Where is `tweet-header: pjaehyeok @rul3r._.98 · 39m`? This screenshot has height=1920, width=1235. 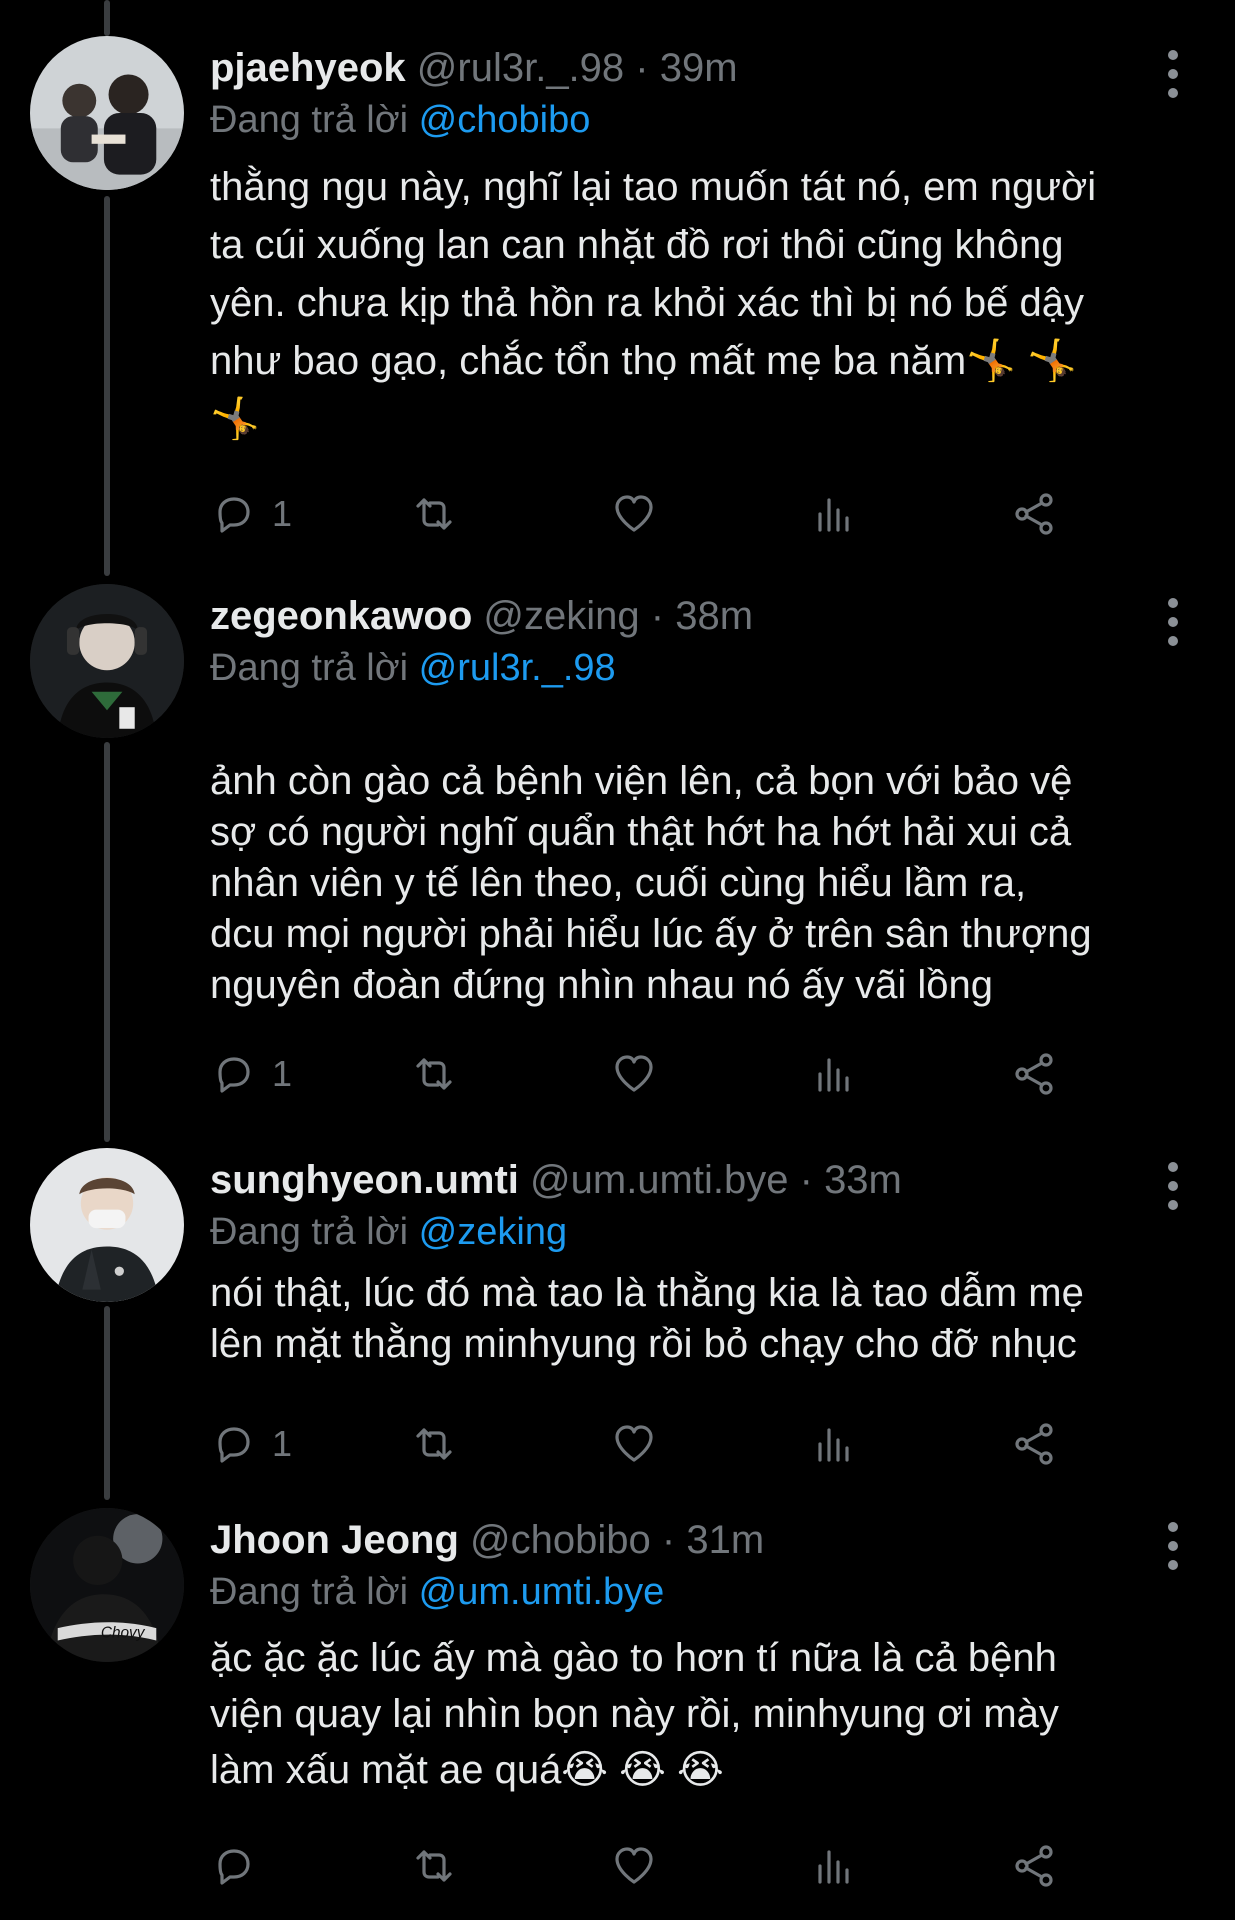 tweet-header: pjaehyeok @rul3r._.98 · 39m is located at coordinates (474, 68).